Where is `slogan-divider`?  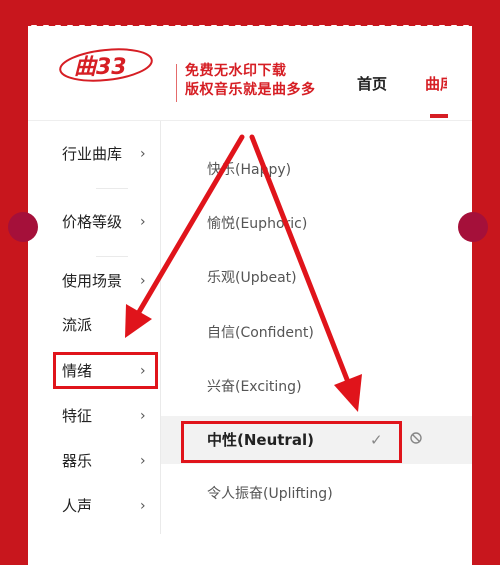 slogan-divider is located at coordinates (176, 83).